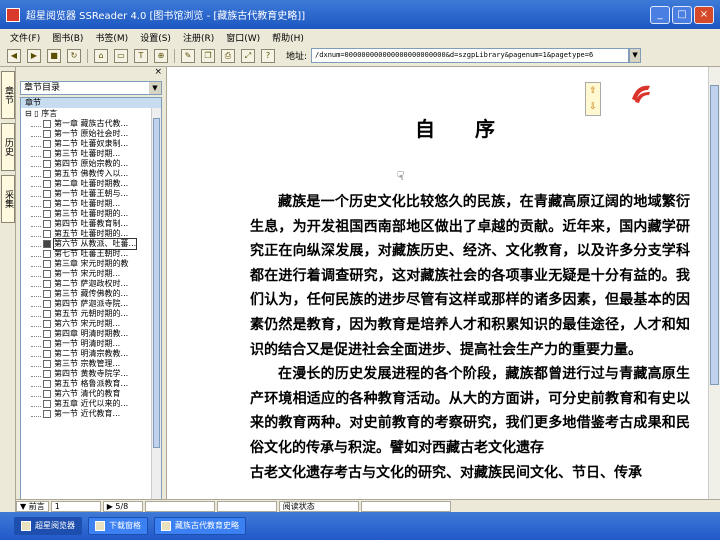 The image size is (720, 540). I want to click on taskbar-reader: 超星阅览器, so click(48, 526).